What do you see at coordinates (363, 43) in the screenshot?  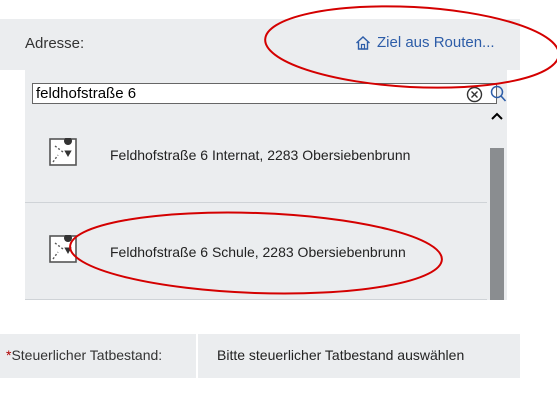 I see `home-icon` at bounding box center [363, 43].